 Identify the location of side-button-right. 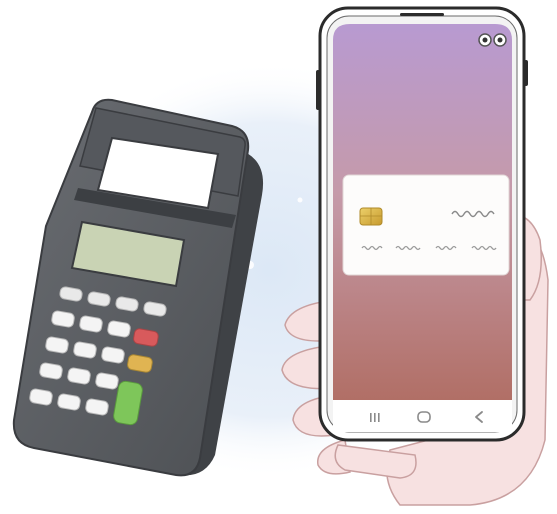
(526, 73).